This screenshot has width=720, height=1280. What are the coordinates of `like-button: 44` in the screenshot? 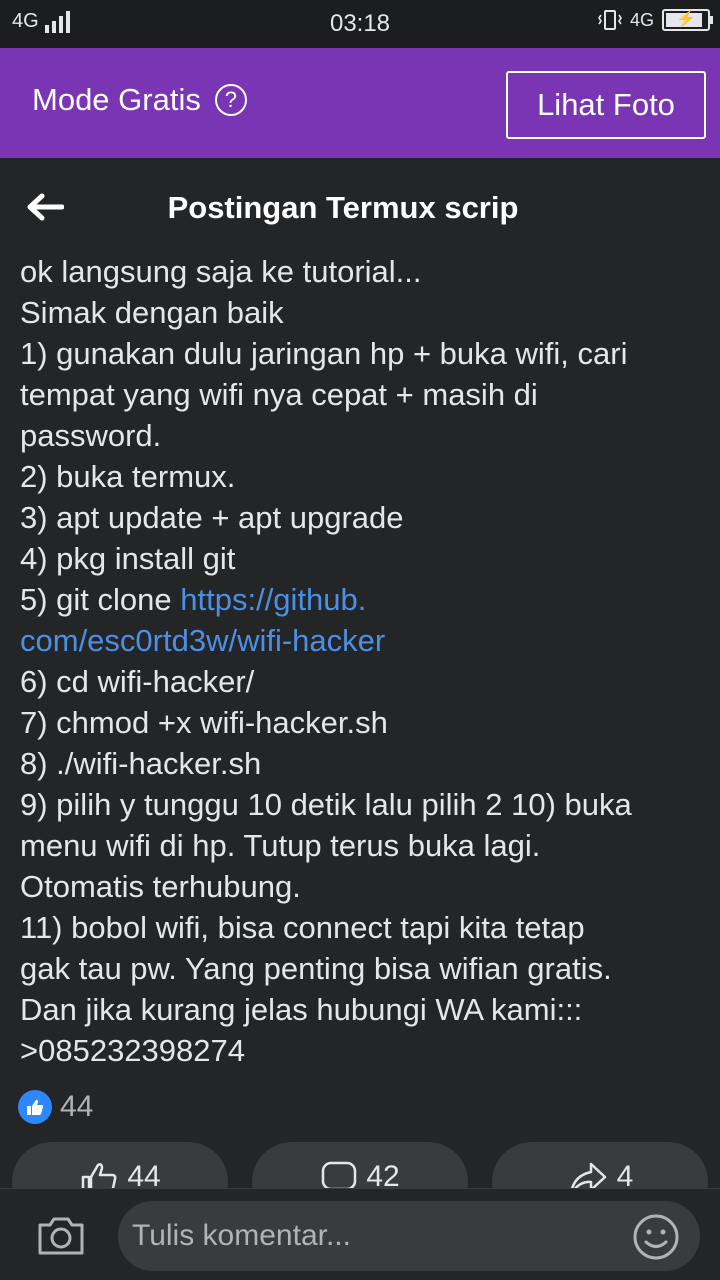 It's located at (120, 1165).